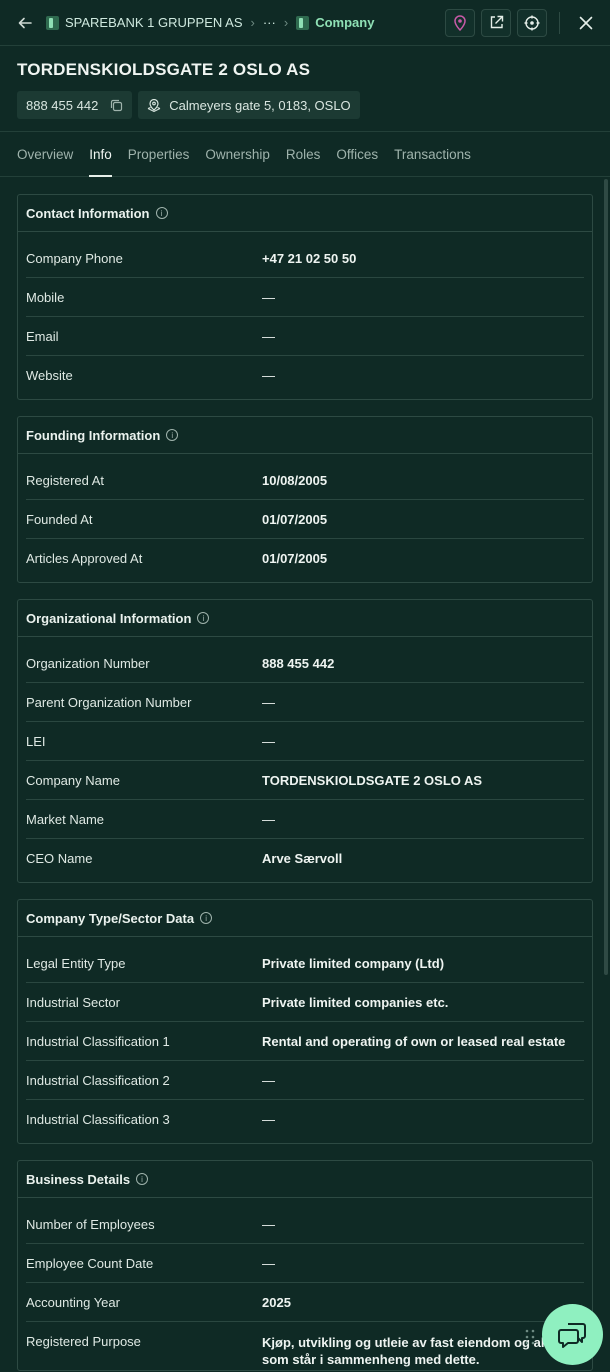 This screenshot has width=610, height=1372. I want to click on row-value: Private limited company (Ltd), so click(353, 963).